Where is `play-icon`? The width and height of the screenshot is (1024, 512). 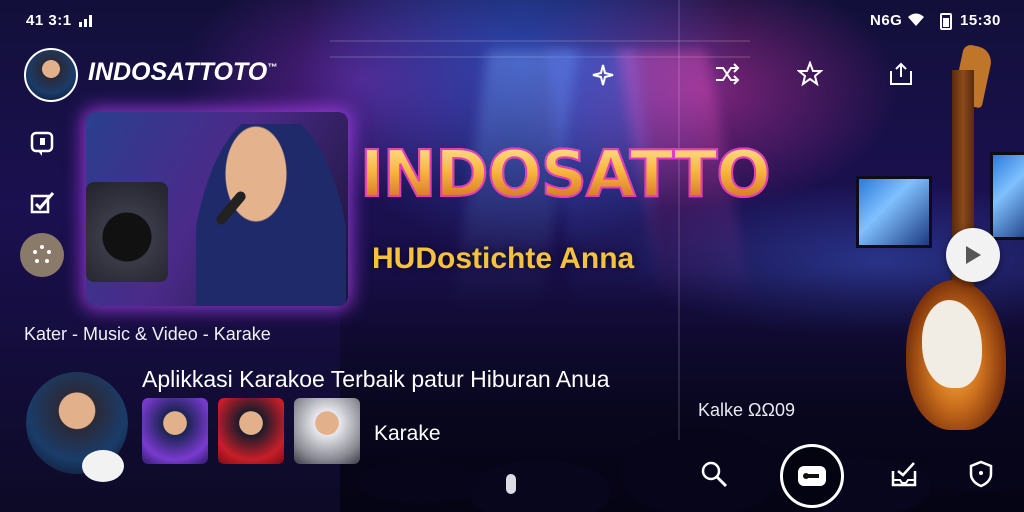
play-icon is located at coordinates (973, 255).